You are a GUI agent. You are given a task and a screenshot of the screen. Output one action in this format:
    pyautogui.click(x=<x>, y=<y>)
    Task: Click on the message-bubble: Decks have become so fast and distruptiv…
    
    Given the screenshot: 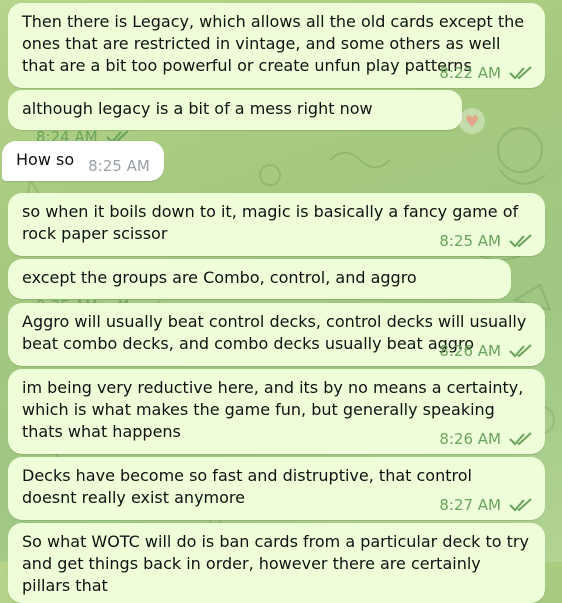 What is the action you would take?
    pyautogui.click(x=276, y=488)
    